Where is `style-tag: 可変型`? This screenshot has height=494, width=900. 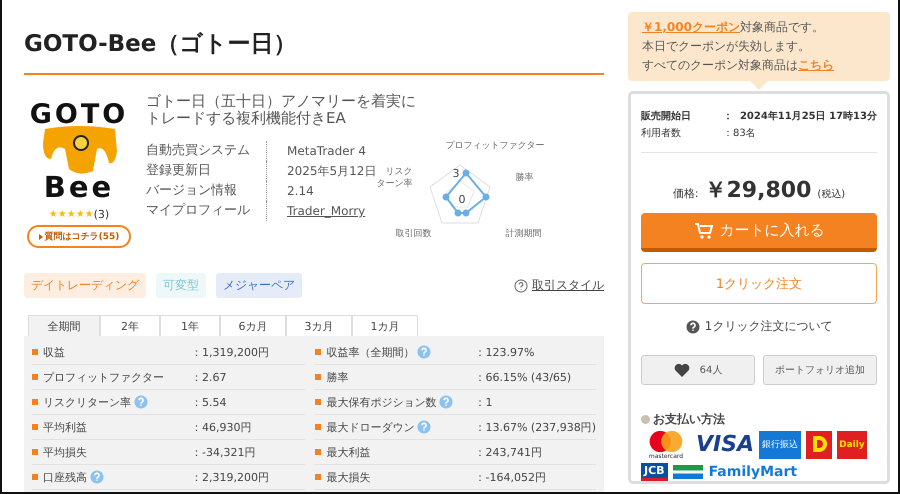
style-tag: 可変型 is located at coordinates (181, 285).